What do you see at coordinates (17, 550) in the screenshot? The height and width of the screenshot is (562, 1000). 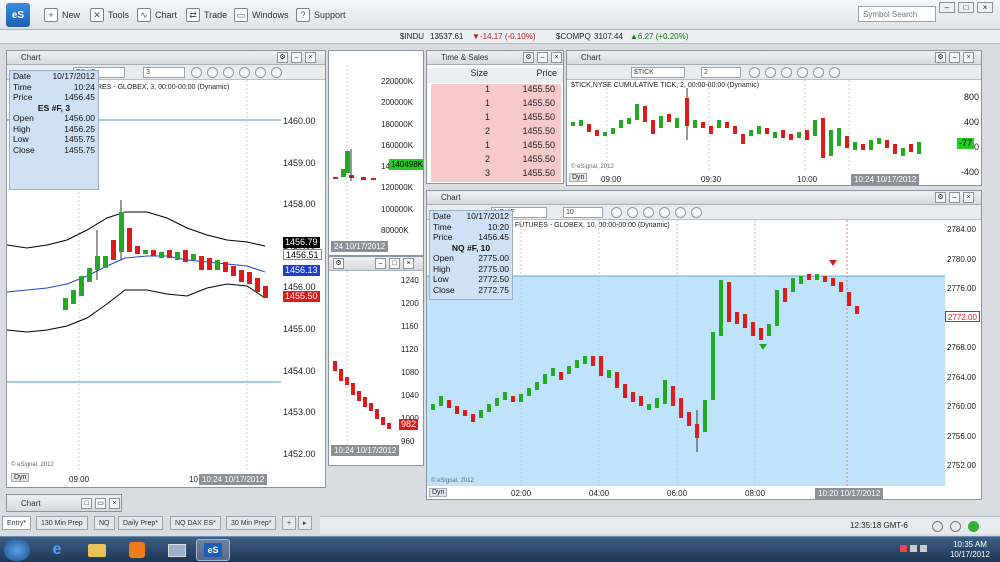 I see `start-button` at bounding box center [17, 550].